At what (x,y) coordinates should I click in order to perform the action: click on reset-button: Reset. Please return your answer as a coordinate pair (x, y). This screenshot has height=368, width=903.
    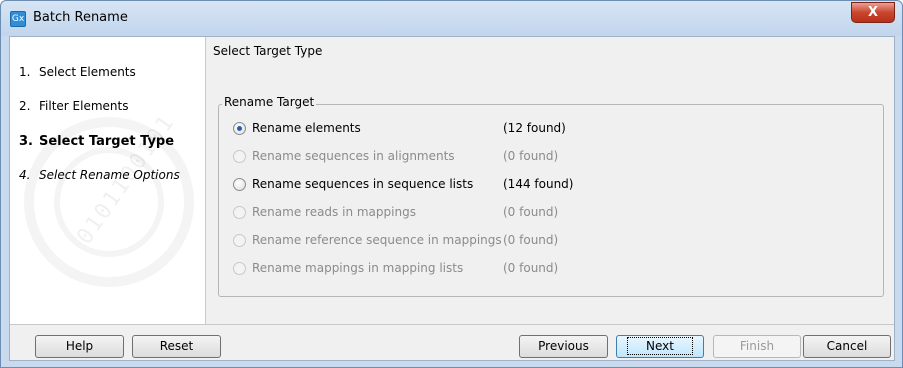
    Looking at the image, I should click on (176, 346).